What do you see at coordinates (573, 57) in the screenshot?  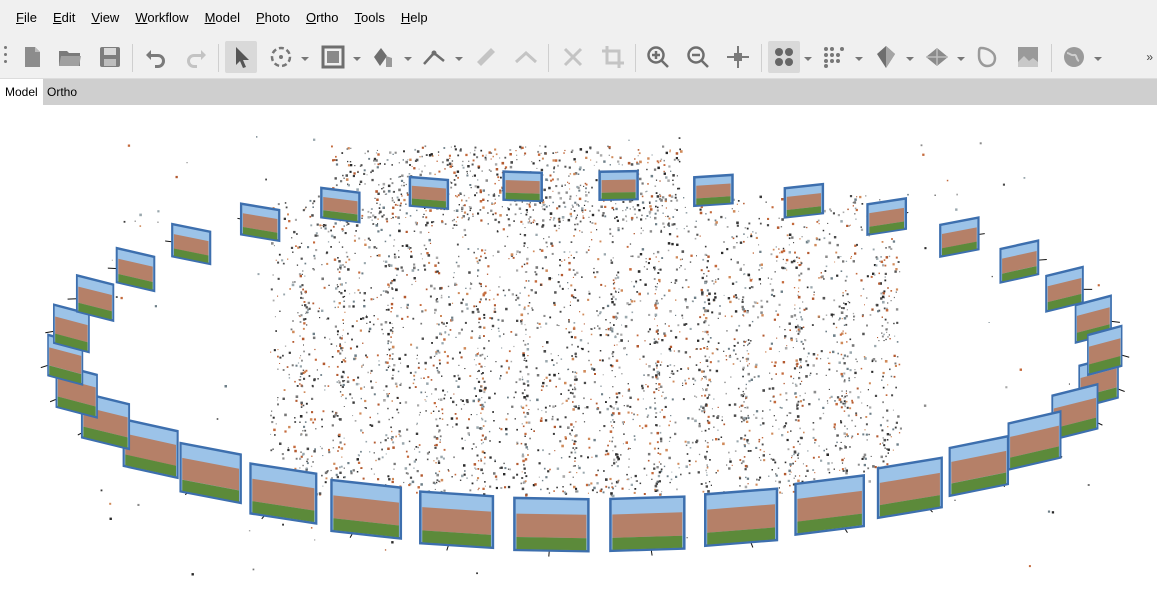 I see `delete-icon` at bounding box center [573, 57].